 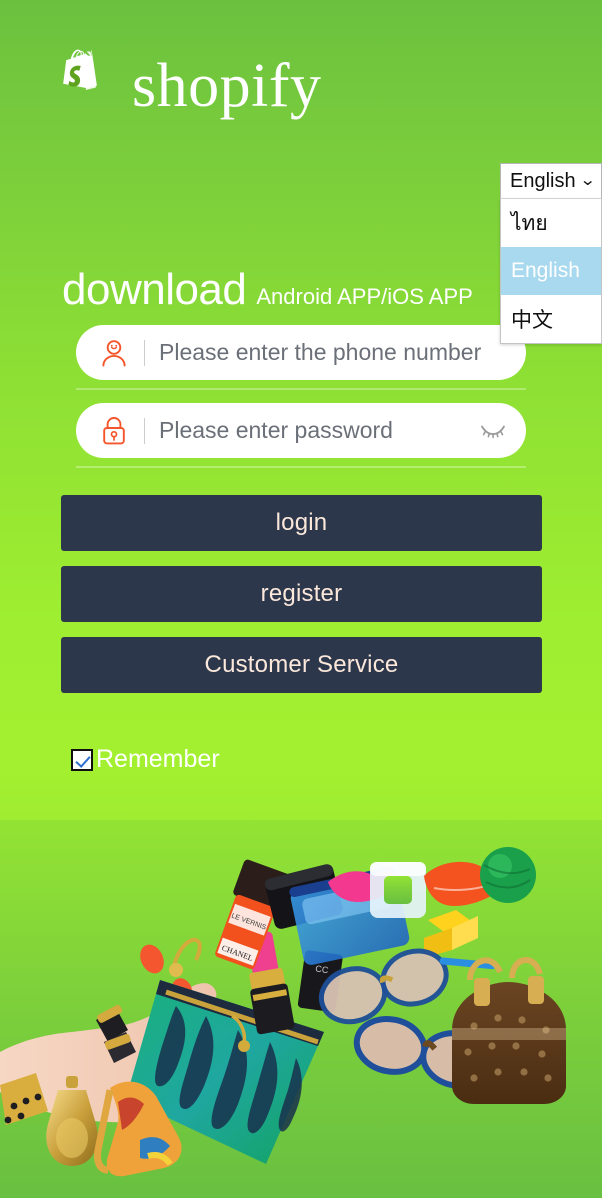 I want to click on lock-icon, so click(x=114, y=431).